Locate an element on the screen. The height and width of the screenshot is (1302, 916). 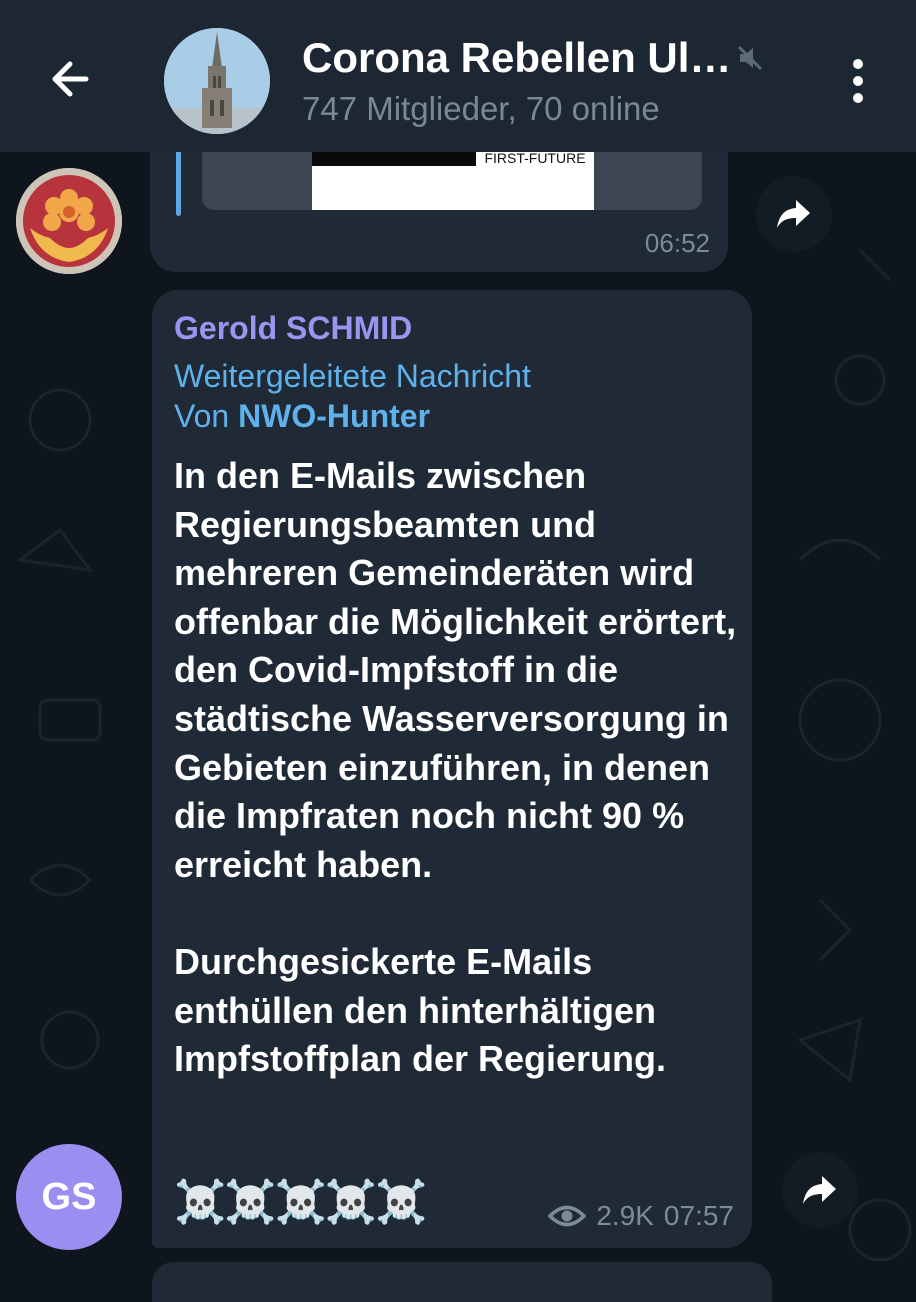
forwarded-prefix: Von is located at coordinates (202, 416).